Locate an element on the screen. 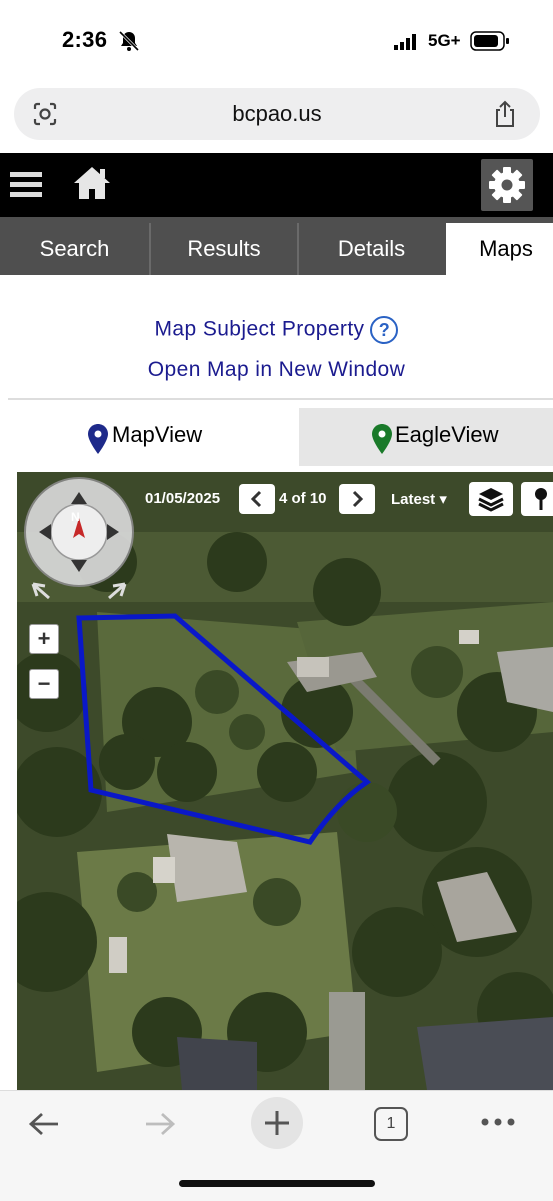 Image resolution: width=553 pixels, height=1201 pixels. layers-button is located at coordinates (491, 499).